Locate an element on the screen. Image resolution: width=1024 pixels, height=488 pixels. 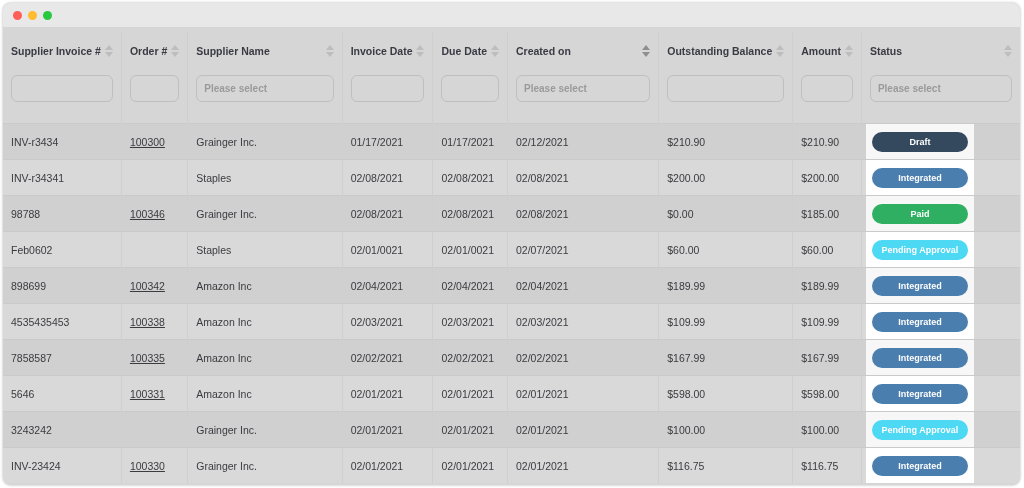
column-header: Supplier Name is located at coordinates (233, 51).